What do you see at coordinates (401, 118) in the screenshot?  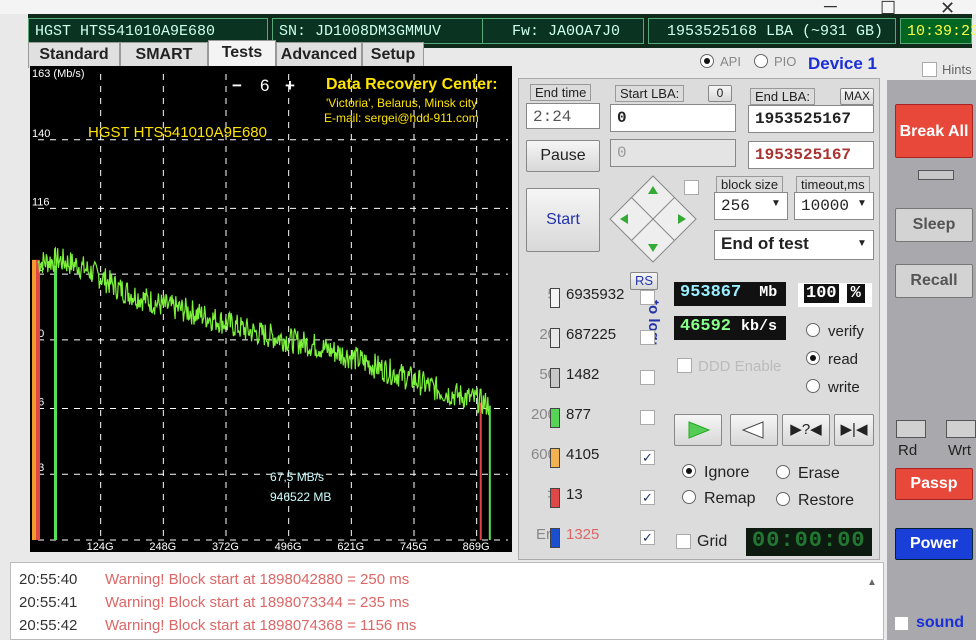 I see `center-email: E-mail: sergei@hdd-911.com` at bounding box center [401, 118].